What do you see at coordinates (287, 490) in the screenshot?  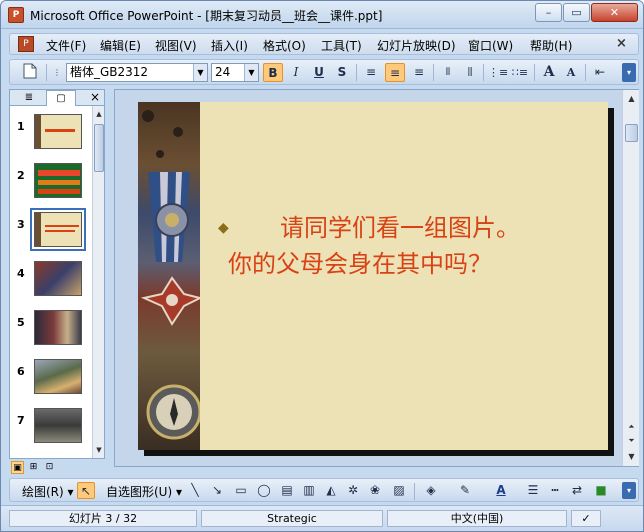 I see `textbox-tool-icon: ▤` at bounding box center [287, 490].